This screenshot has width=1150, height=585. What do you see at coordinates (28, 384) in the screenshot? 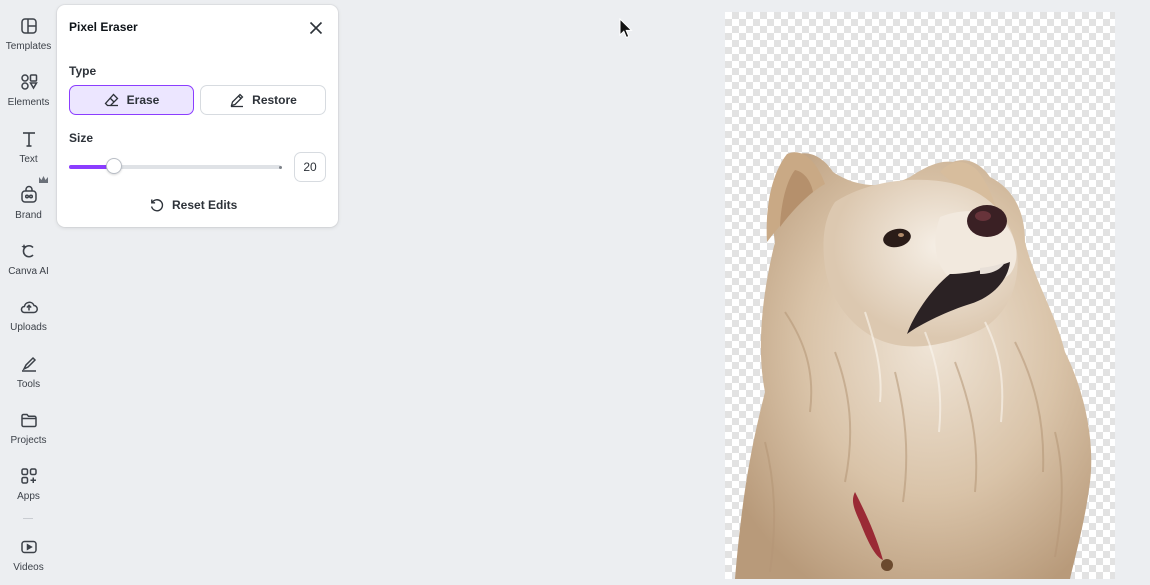
I see `sidebar-item-label: Tools` at bounding box center [28, 384].